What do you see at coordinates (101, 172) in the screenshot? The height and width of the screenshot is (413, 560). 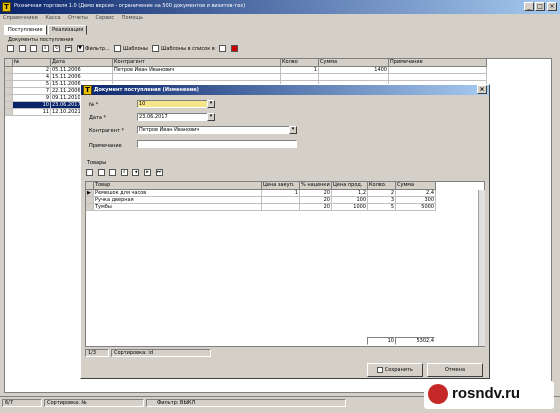 I see `goods-edit-icon` at bounding box center [101, 172].